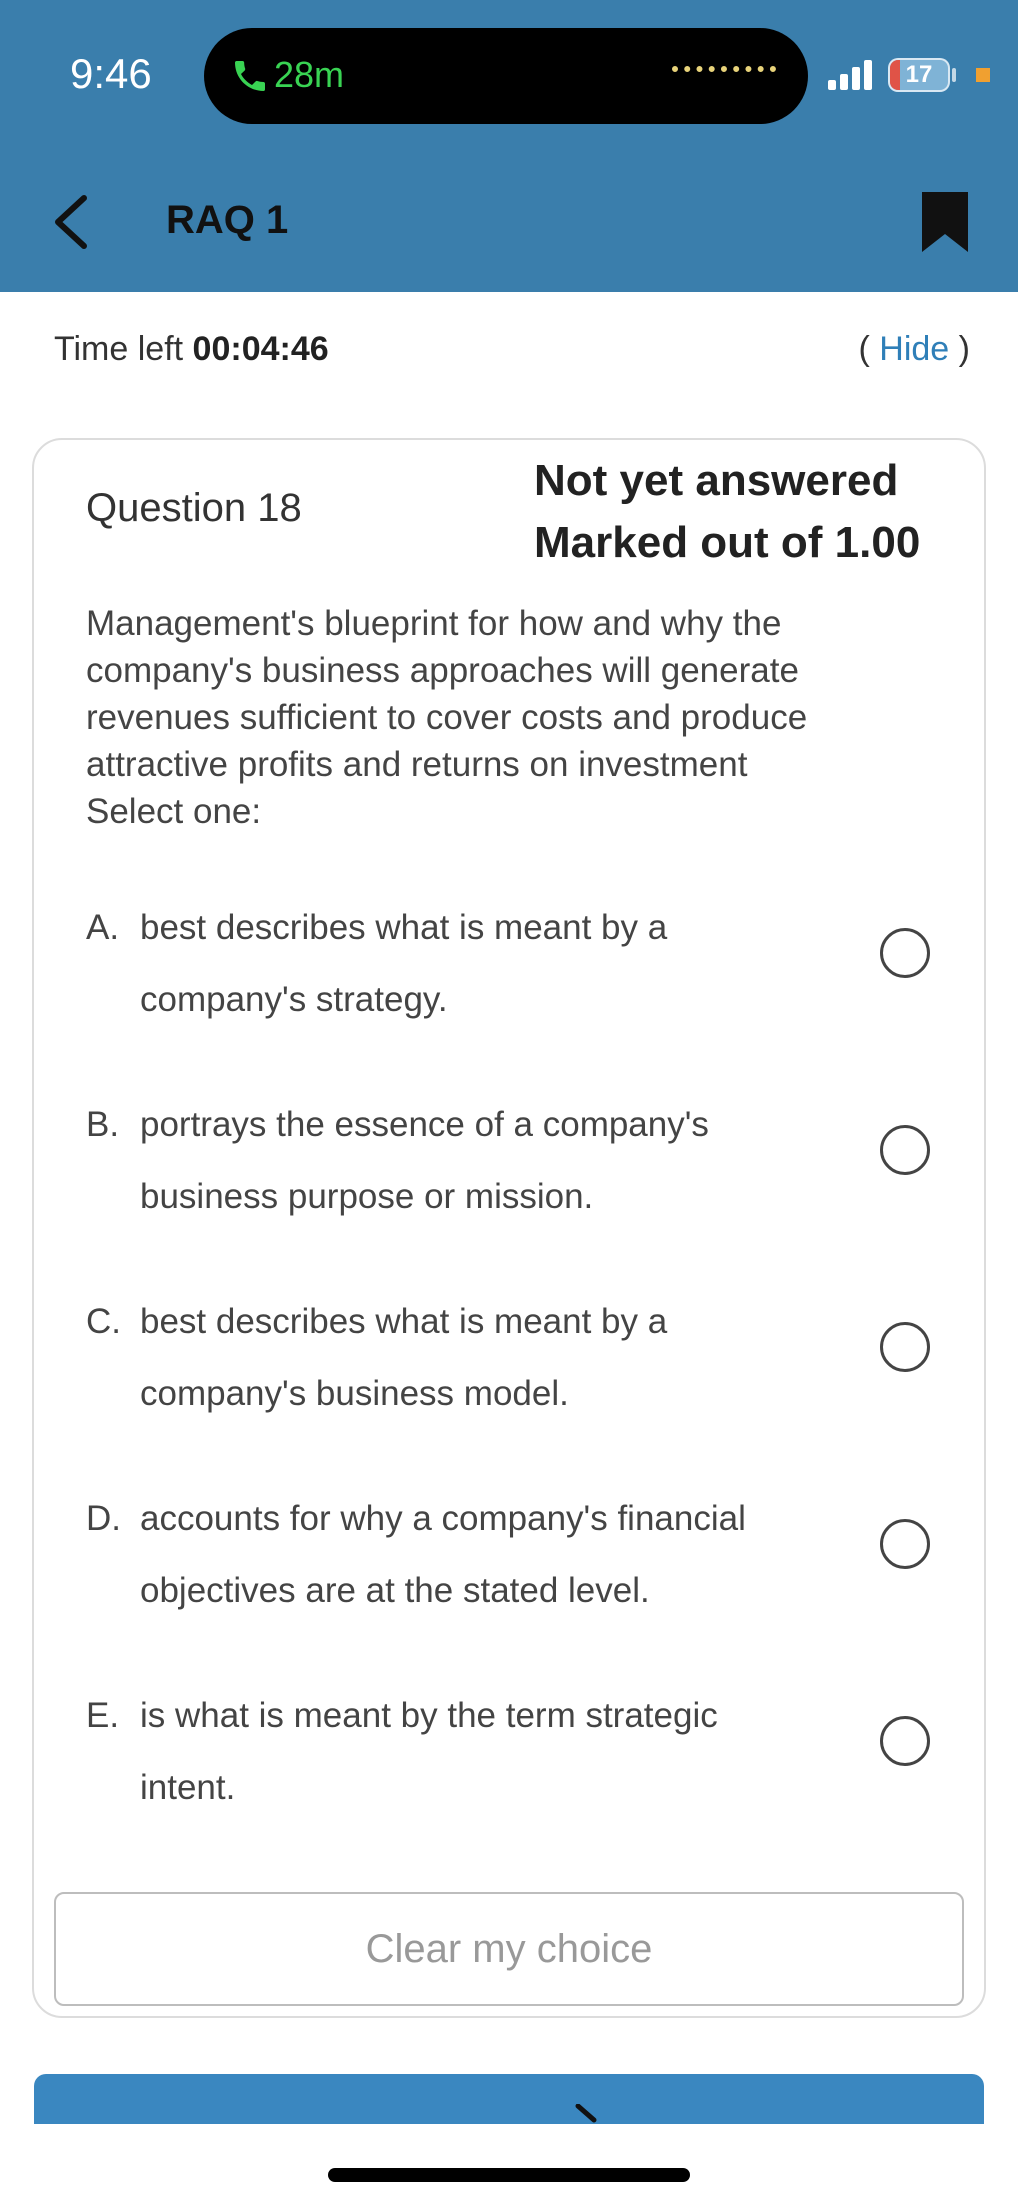 This screenshot has width=1018, height=2207. What do you see at coordinates (509, 2175) in the screenshot?
I see `home-indicator` at bounding box center [509, 2175].